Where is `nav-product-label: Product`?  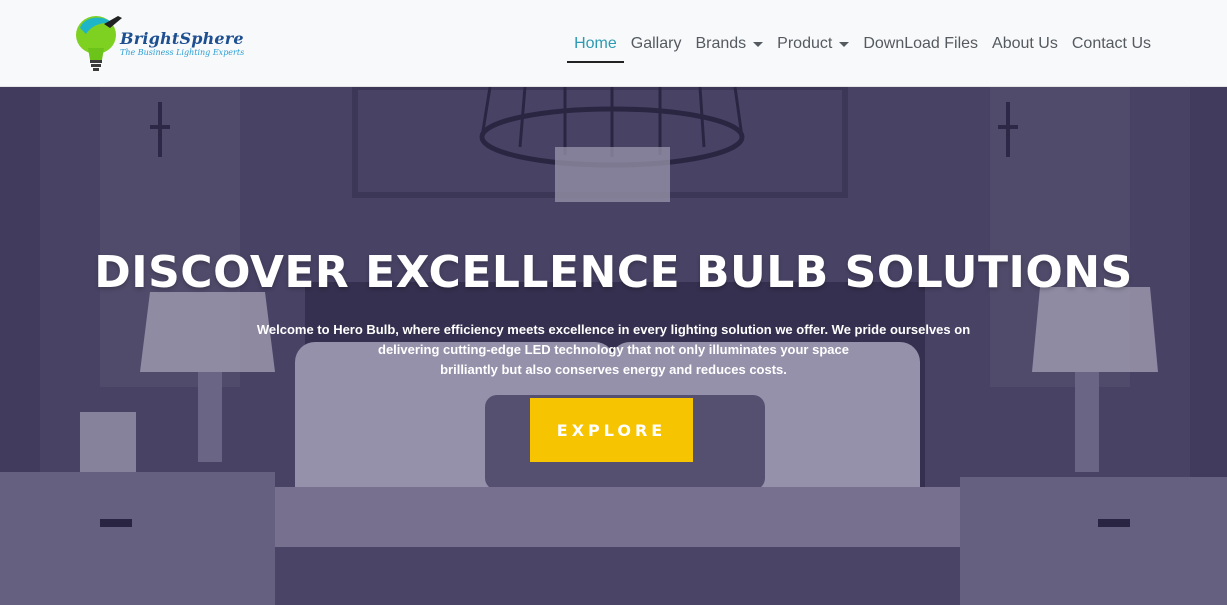 nav-product-label: Product is located at coordinates (805, 43).